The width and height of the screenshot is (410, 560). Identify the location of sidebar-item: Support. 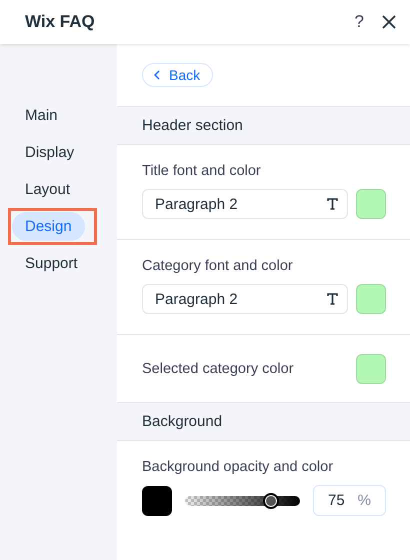
(51, 263).